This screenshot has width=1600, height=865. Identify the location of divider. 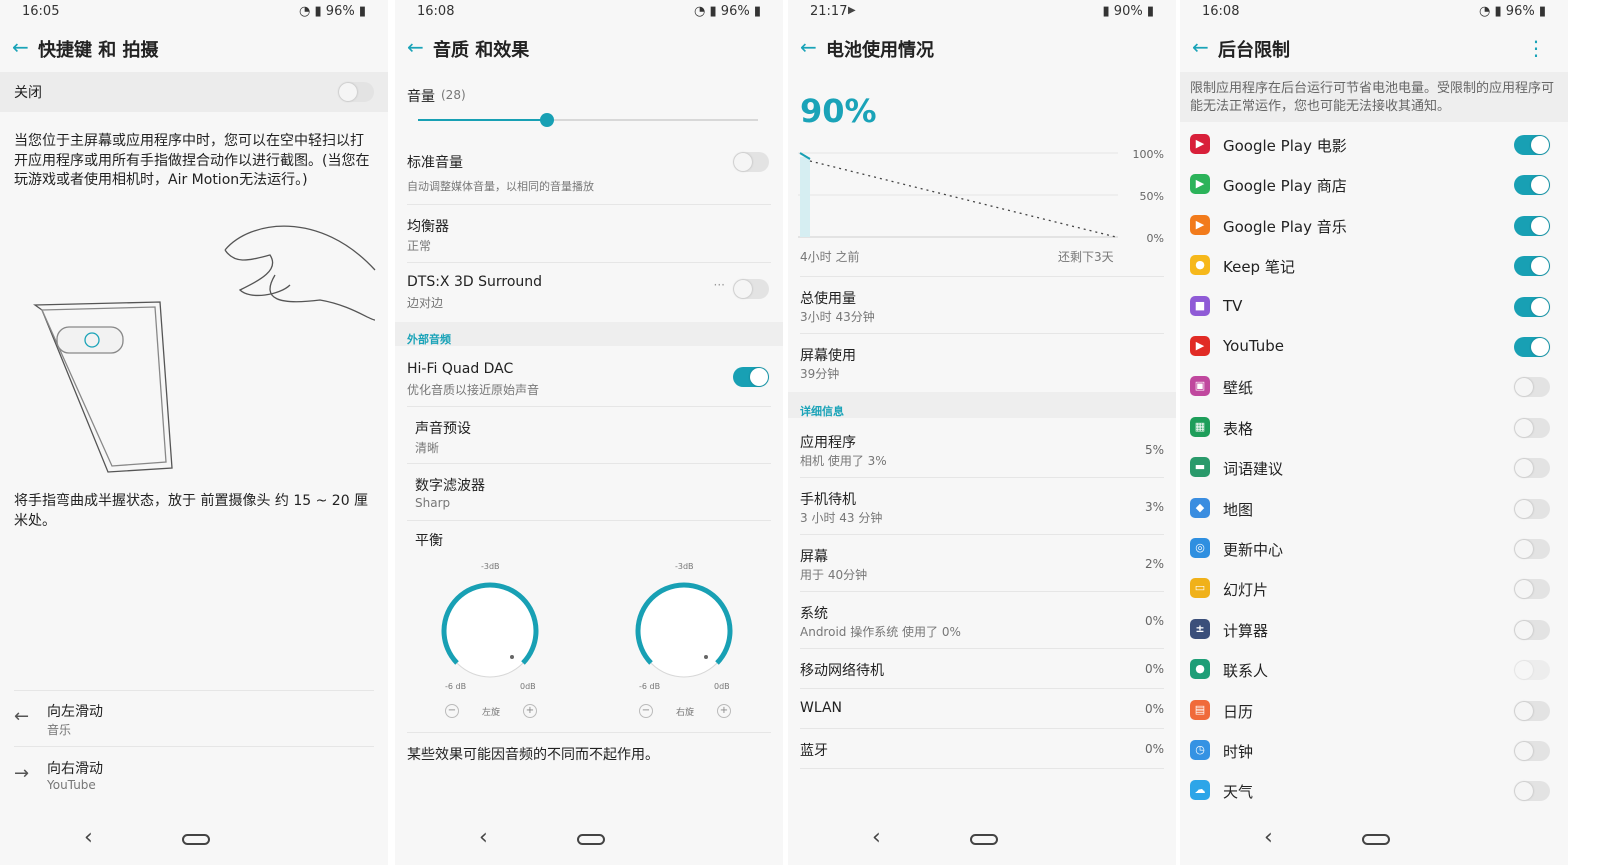
(982, 333).